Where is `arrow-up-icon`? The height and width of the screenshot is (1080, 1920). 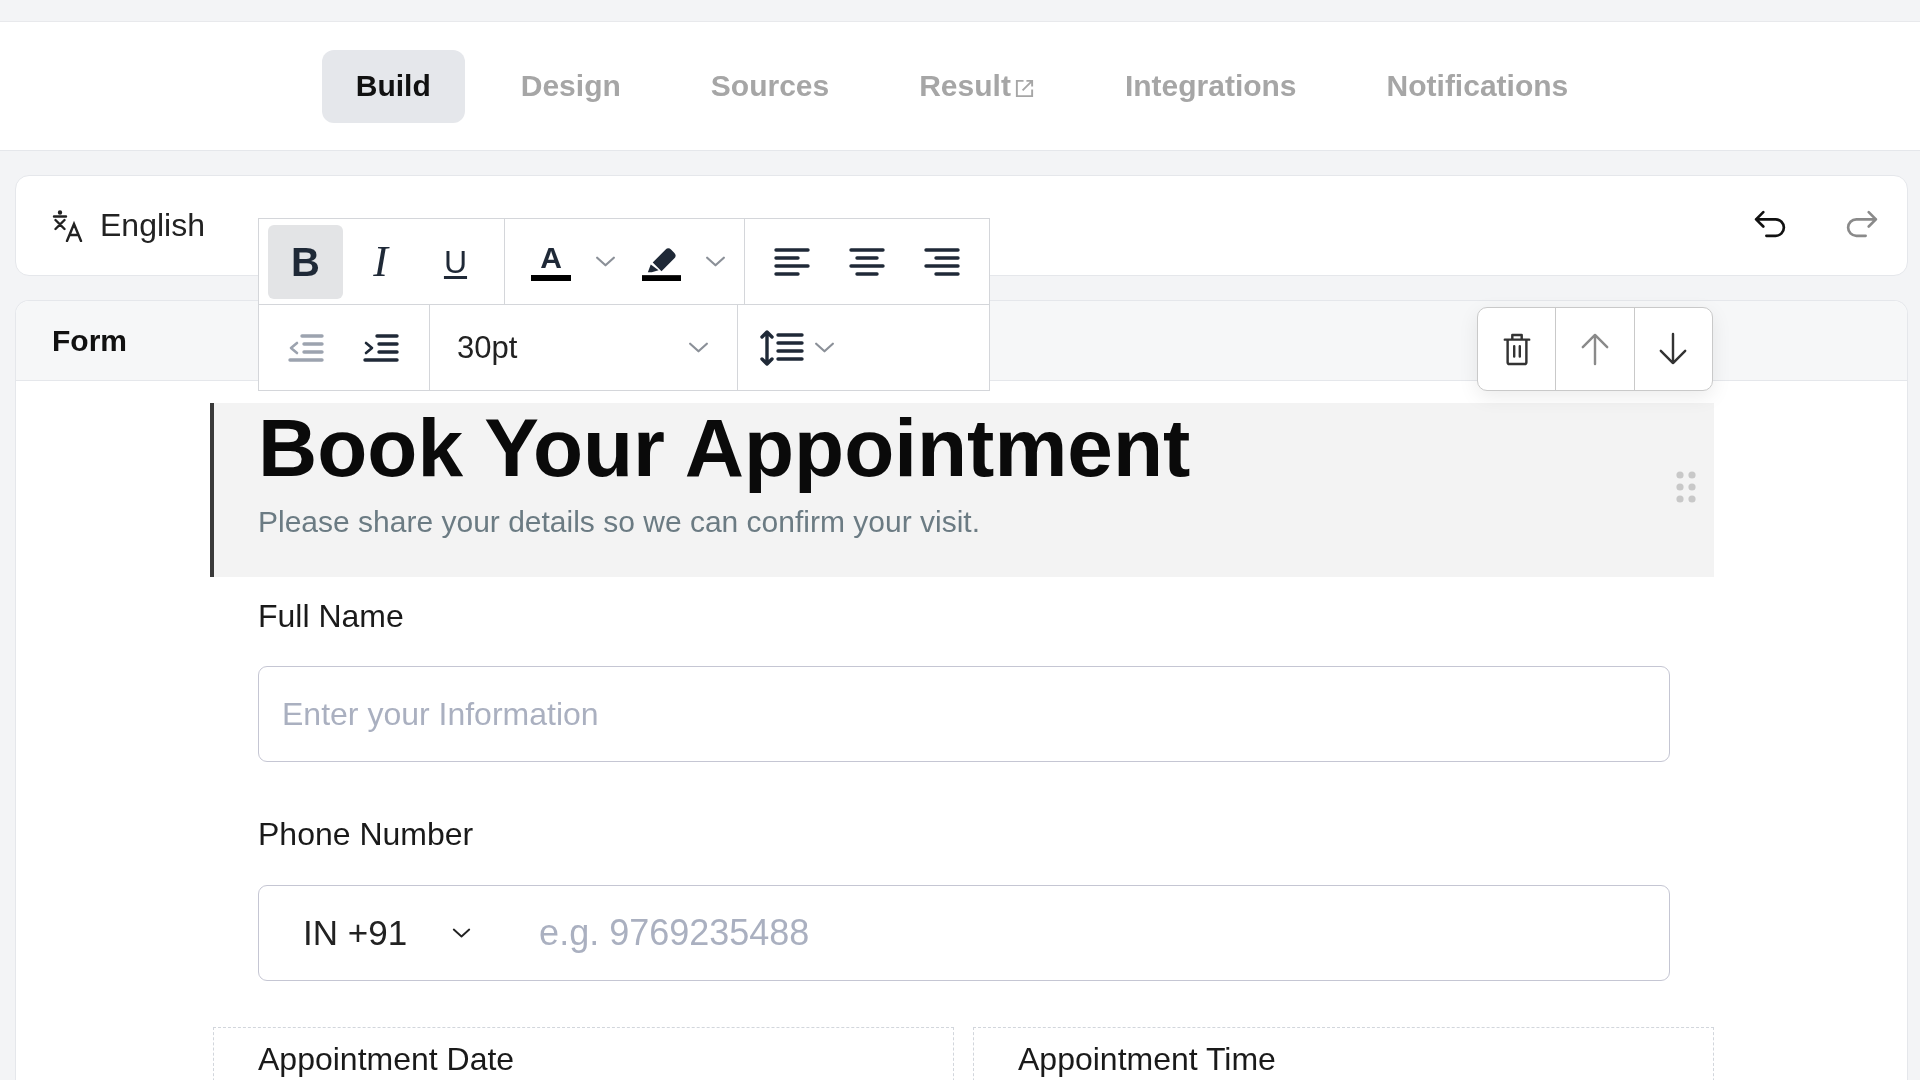 arrow-up-icon is located at coordinates (1595, 349).